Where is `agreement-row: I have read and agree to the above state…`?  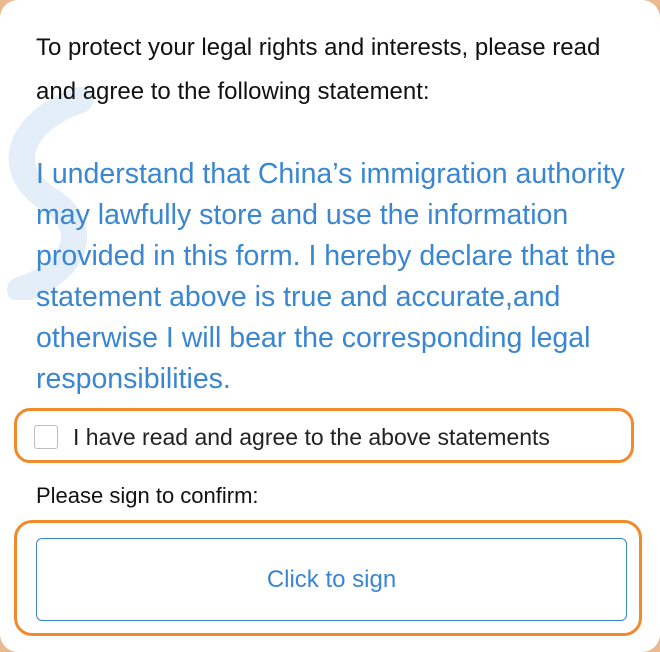 agreement-row: I have read and agree to the above state… is located at coordinates (292, 437).